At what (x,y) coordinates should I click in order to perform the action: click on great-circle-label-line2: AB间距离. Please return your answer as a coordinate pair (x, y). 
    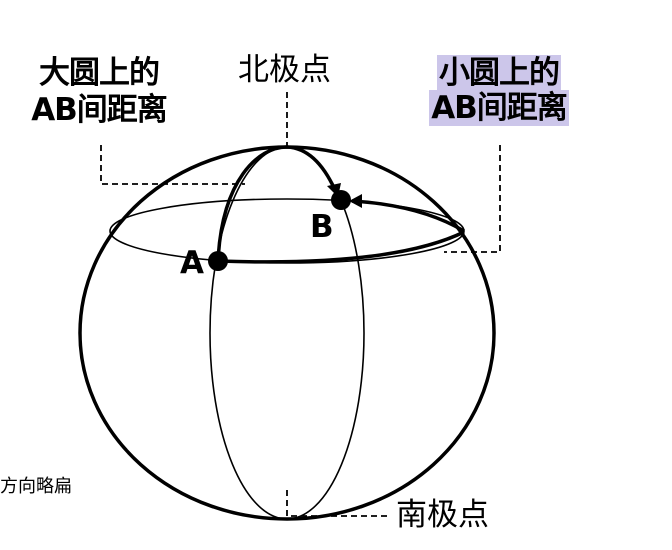
    Looking at the image, I should click on (99, 110).